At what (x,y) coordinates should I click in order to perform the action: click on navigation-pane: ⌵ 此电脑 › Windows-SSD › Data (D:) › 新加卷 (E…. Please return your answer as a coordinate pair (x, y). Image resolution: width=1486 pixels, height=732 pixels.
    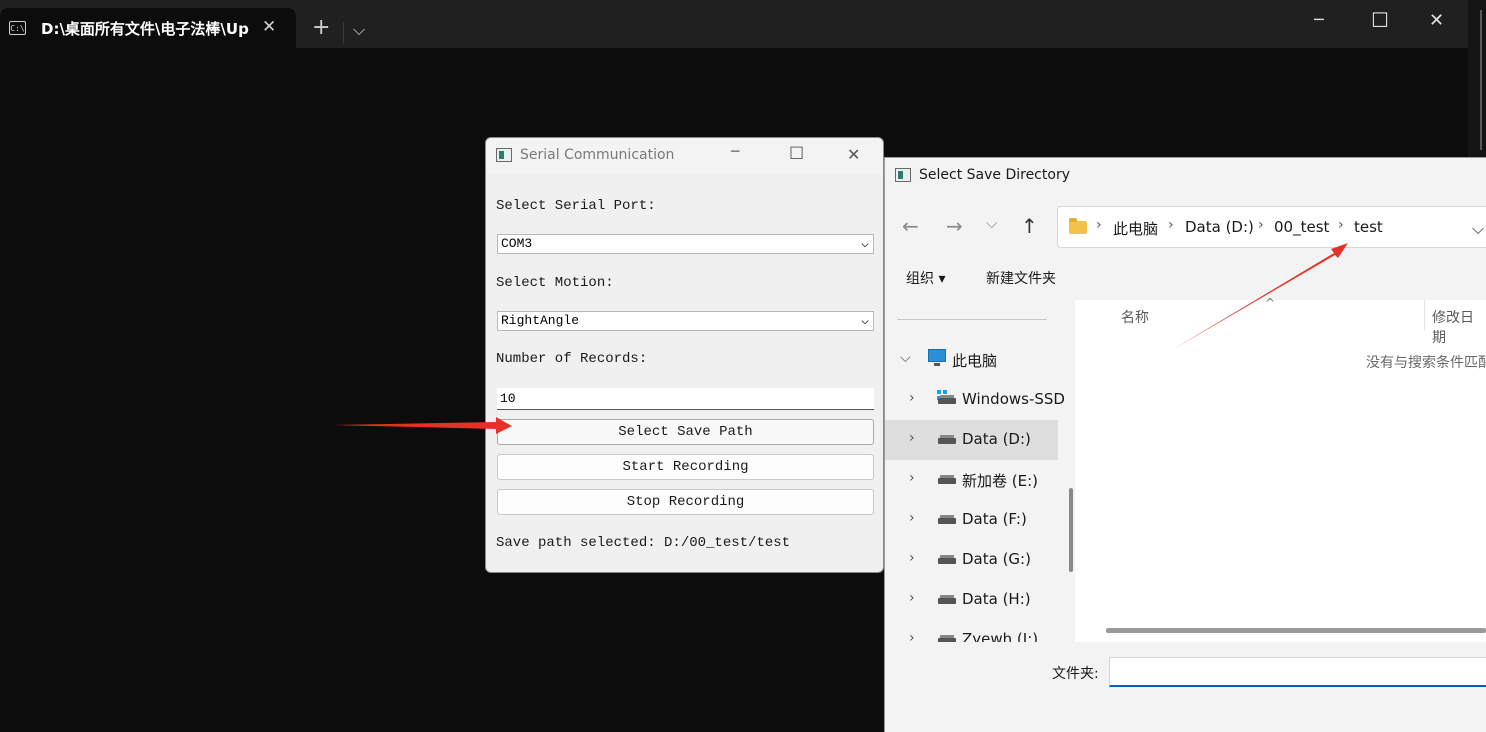
    Looking at the image, I should click on (980, 471).